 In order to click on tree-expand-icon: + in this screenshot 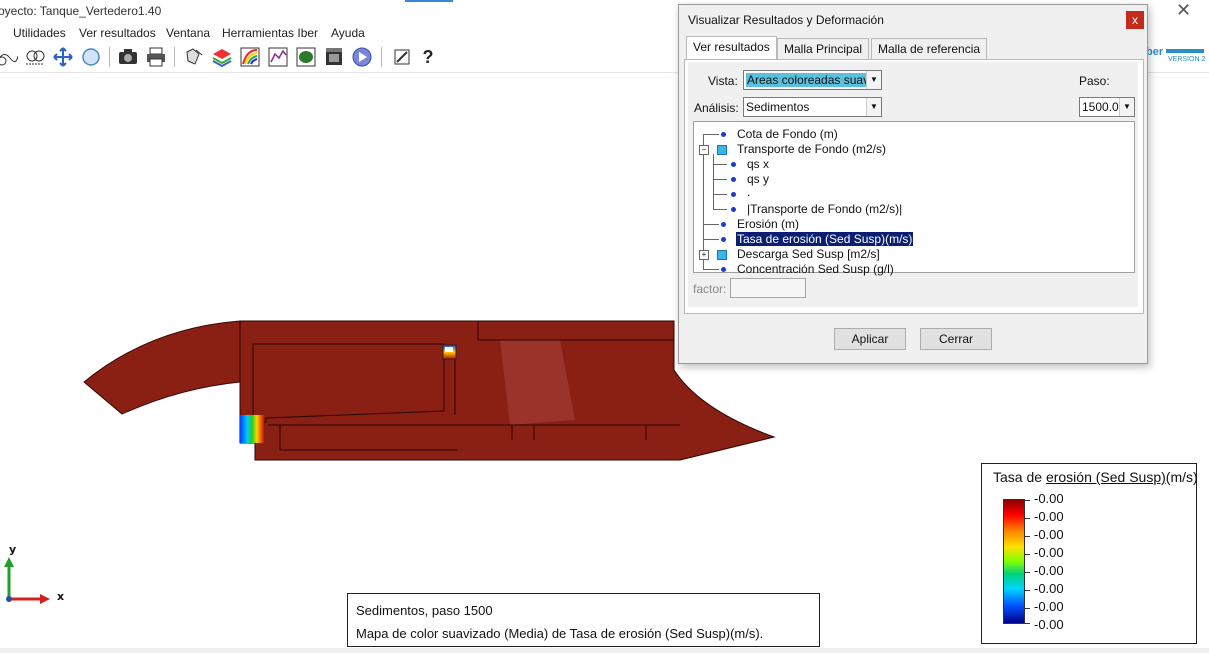, I will do `click(704, 255)`.